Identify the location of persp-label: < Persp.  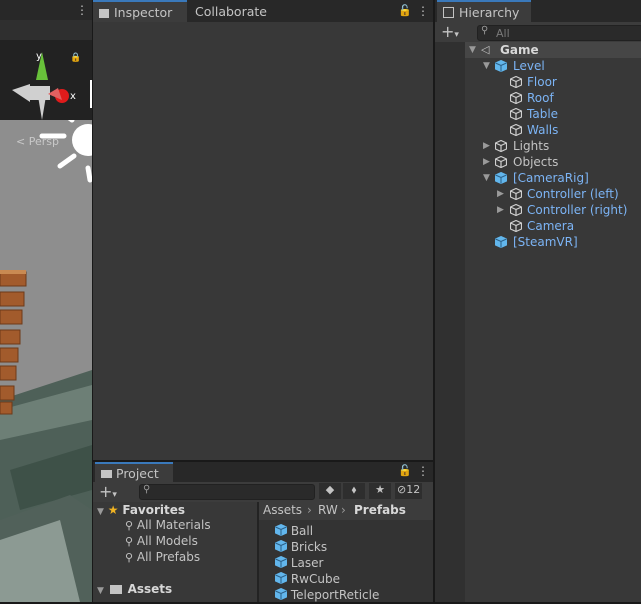
(37, 141).